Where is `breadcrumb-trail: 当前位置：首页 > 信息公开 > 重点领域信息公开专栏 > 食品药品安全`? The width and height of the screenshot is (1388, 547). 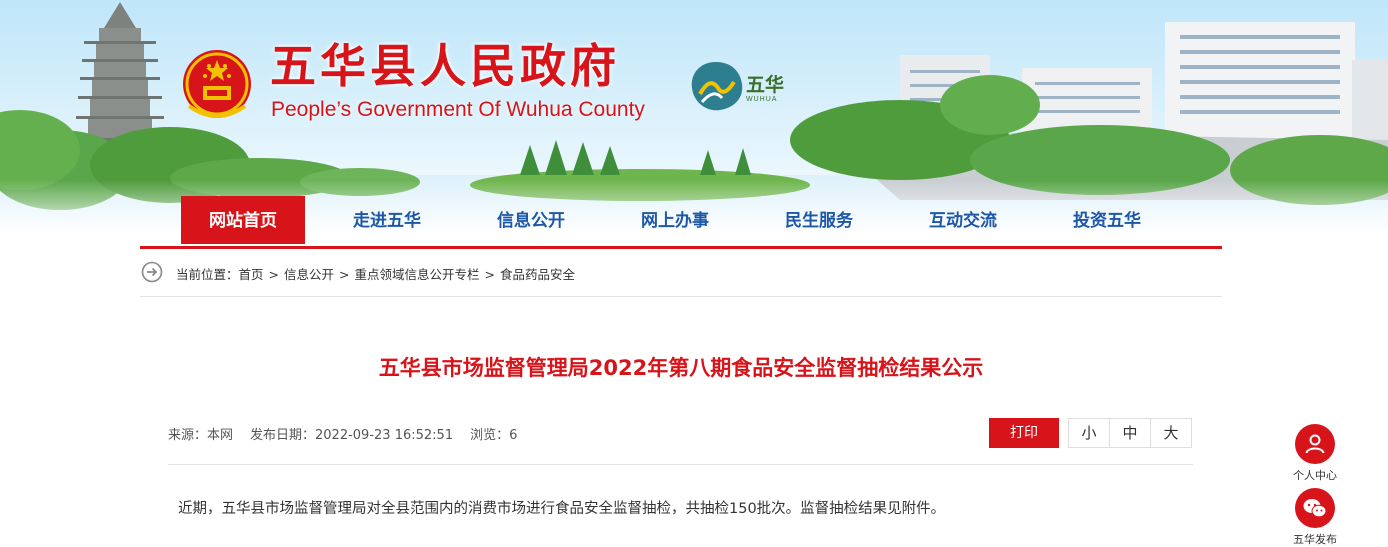 breadcrumb-trail: 当前位置：首页 > 信息公开 > 重点领域信息公开专栏 > 食品药品安全 is located at coordinates (375, 273).